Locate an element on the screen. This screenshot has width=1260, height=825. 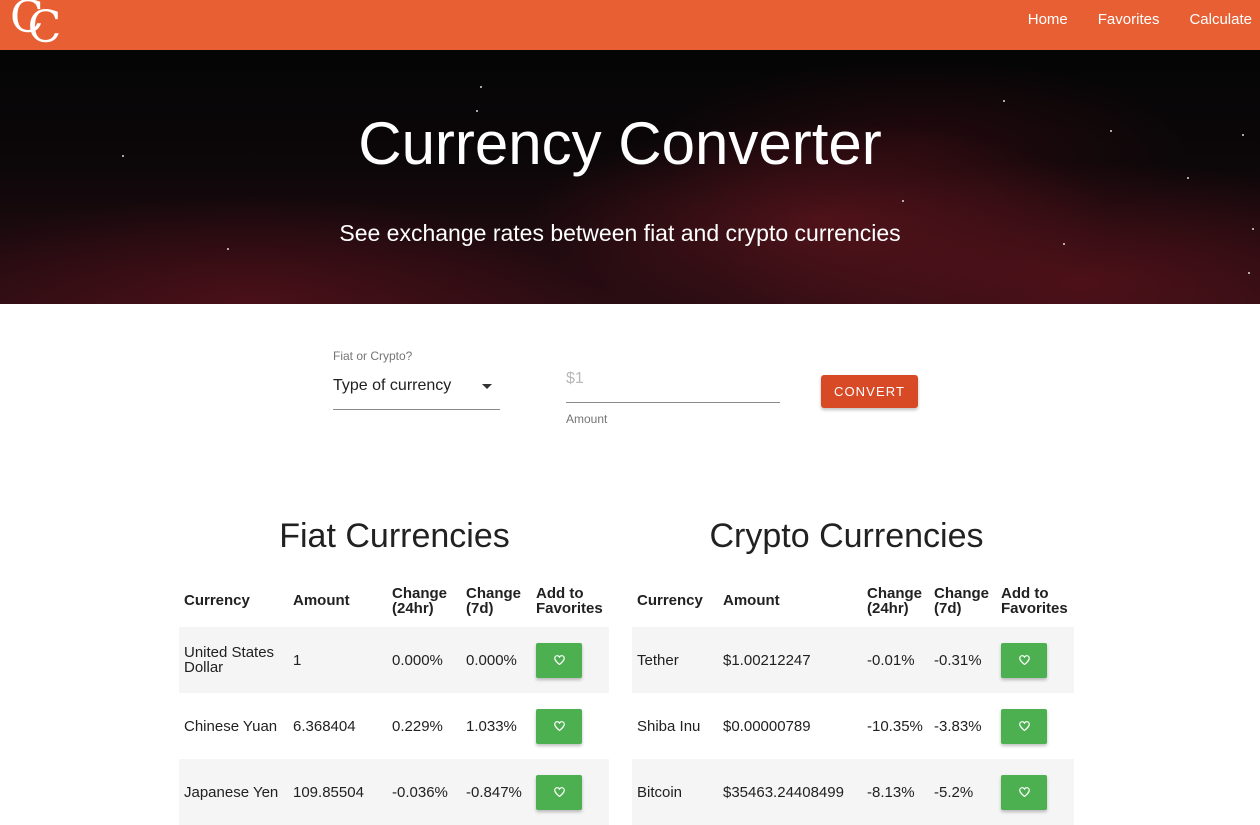
currency-amount: 109.85504 is located at coordinates (337, 792).